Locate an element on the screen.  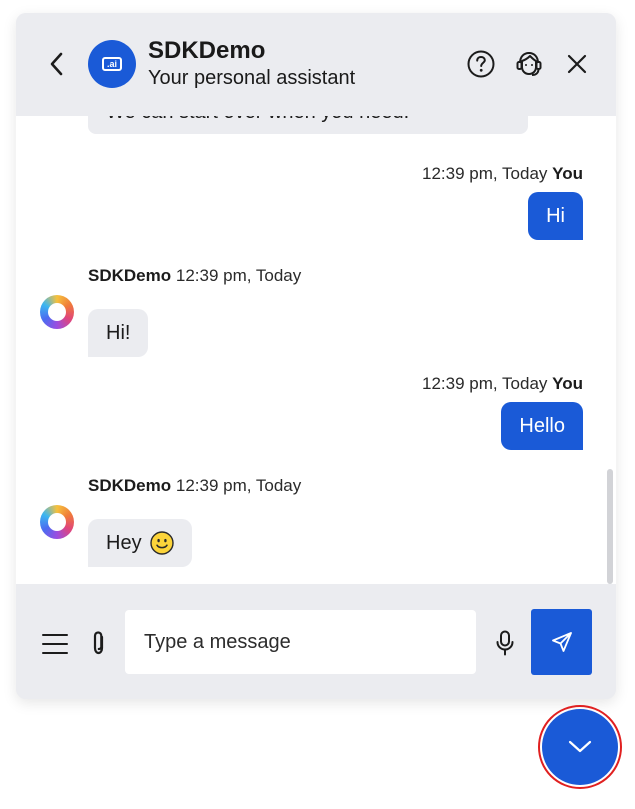
menu-button is located at coordinates (55, 644).